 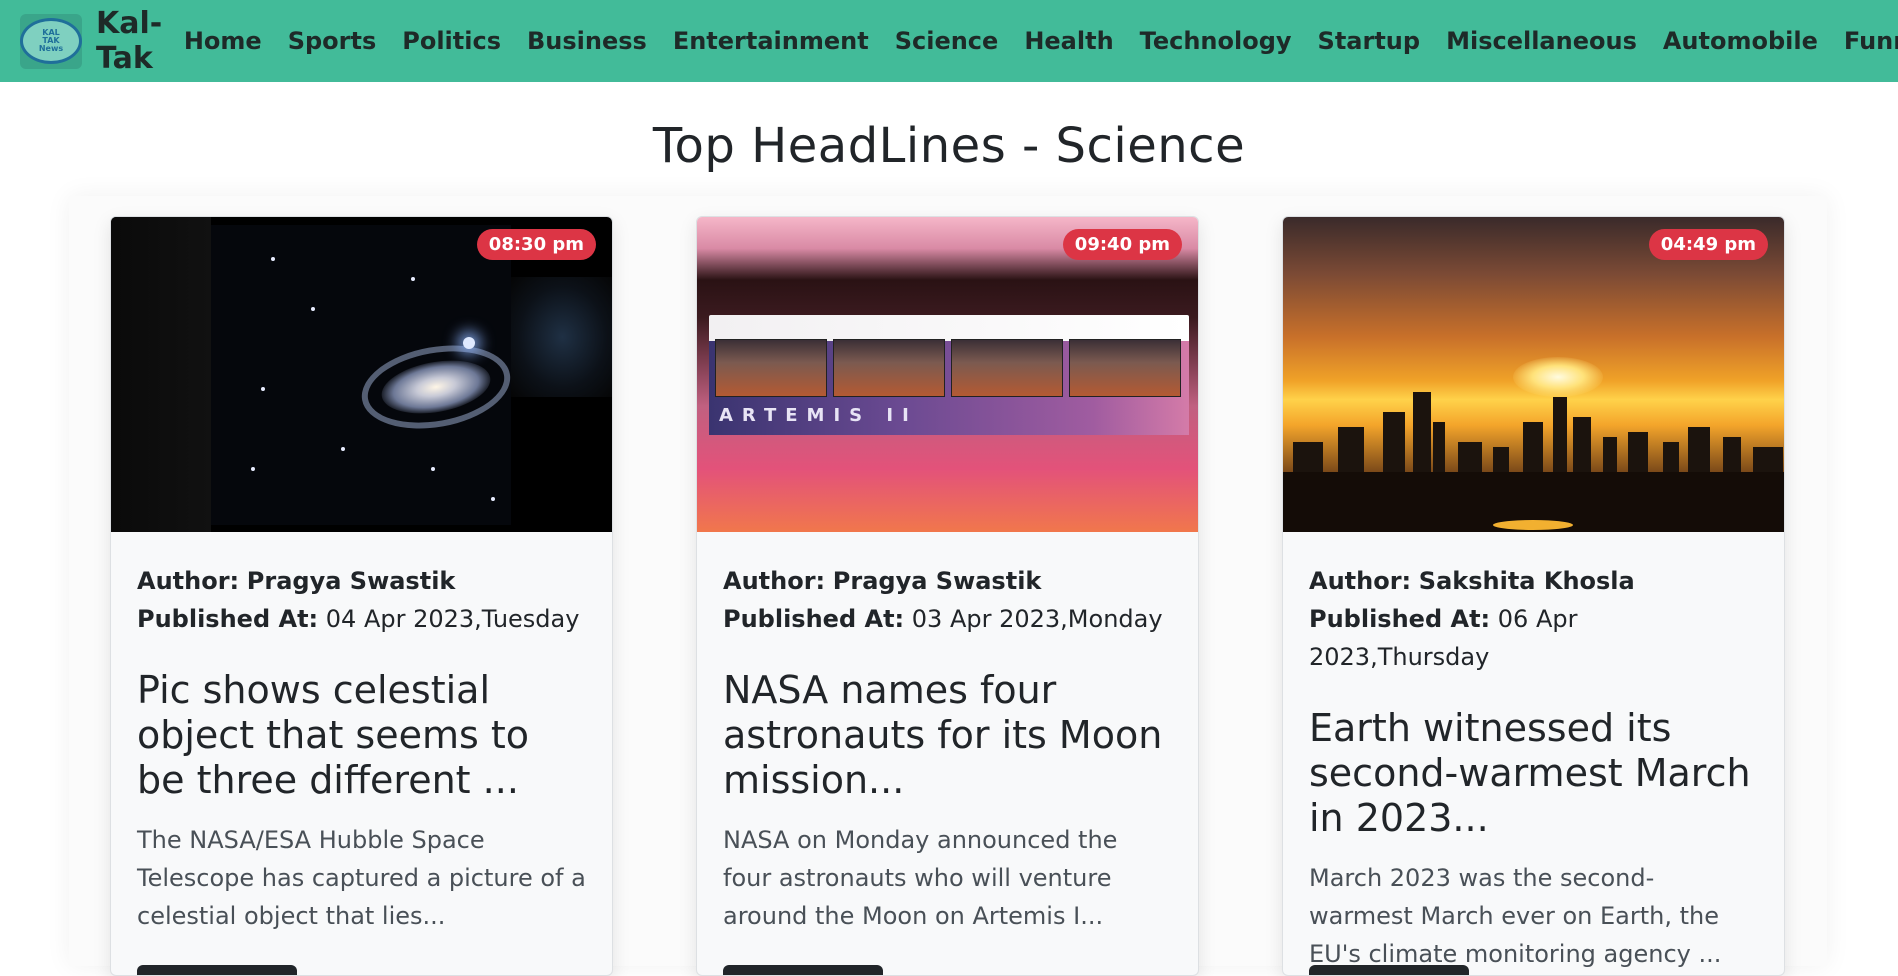 I want to click on nav-link-business: Business, so click(x=587, y=41).